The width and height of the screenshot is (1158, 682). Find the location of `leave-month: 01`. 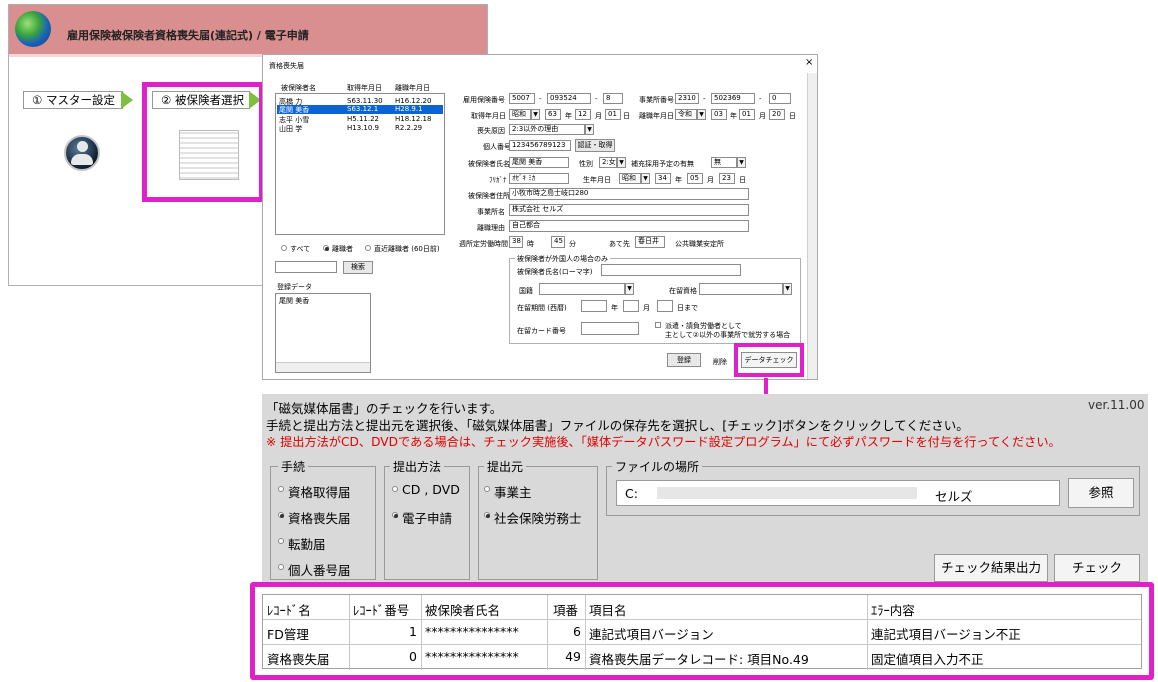

leave-month: 01 is located at coordinates (747, 114).